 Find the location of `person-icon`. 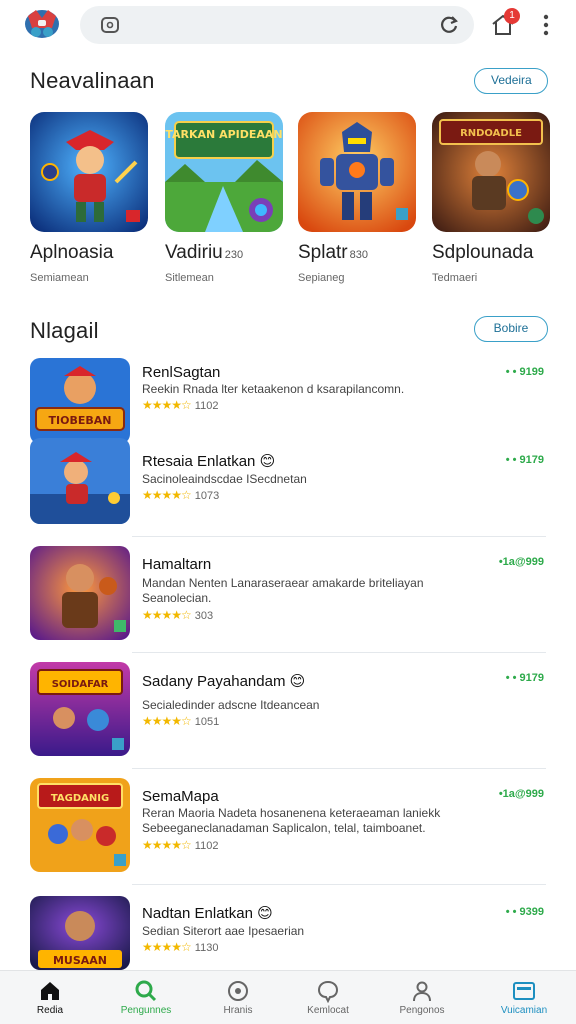

person-icon is located at coordinates (422, 991).